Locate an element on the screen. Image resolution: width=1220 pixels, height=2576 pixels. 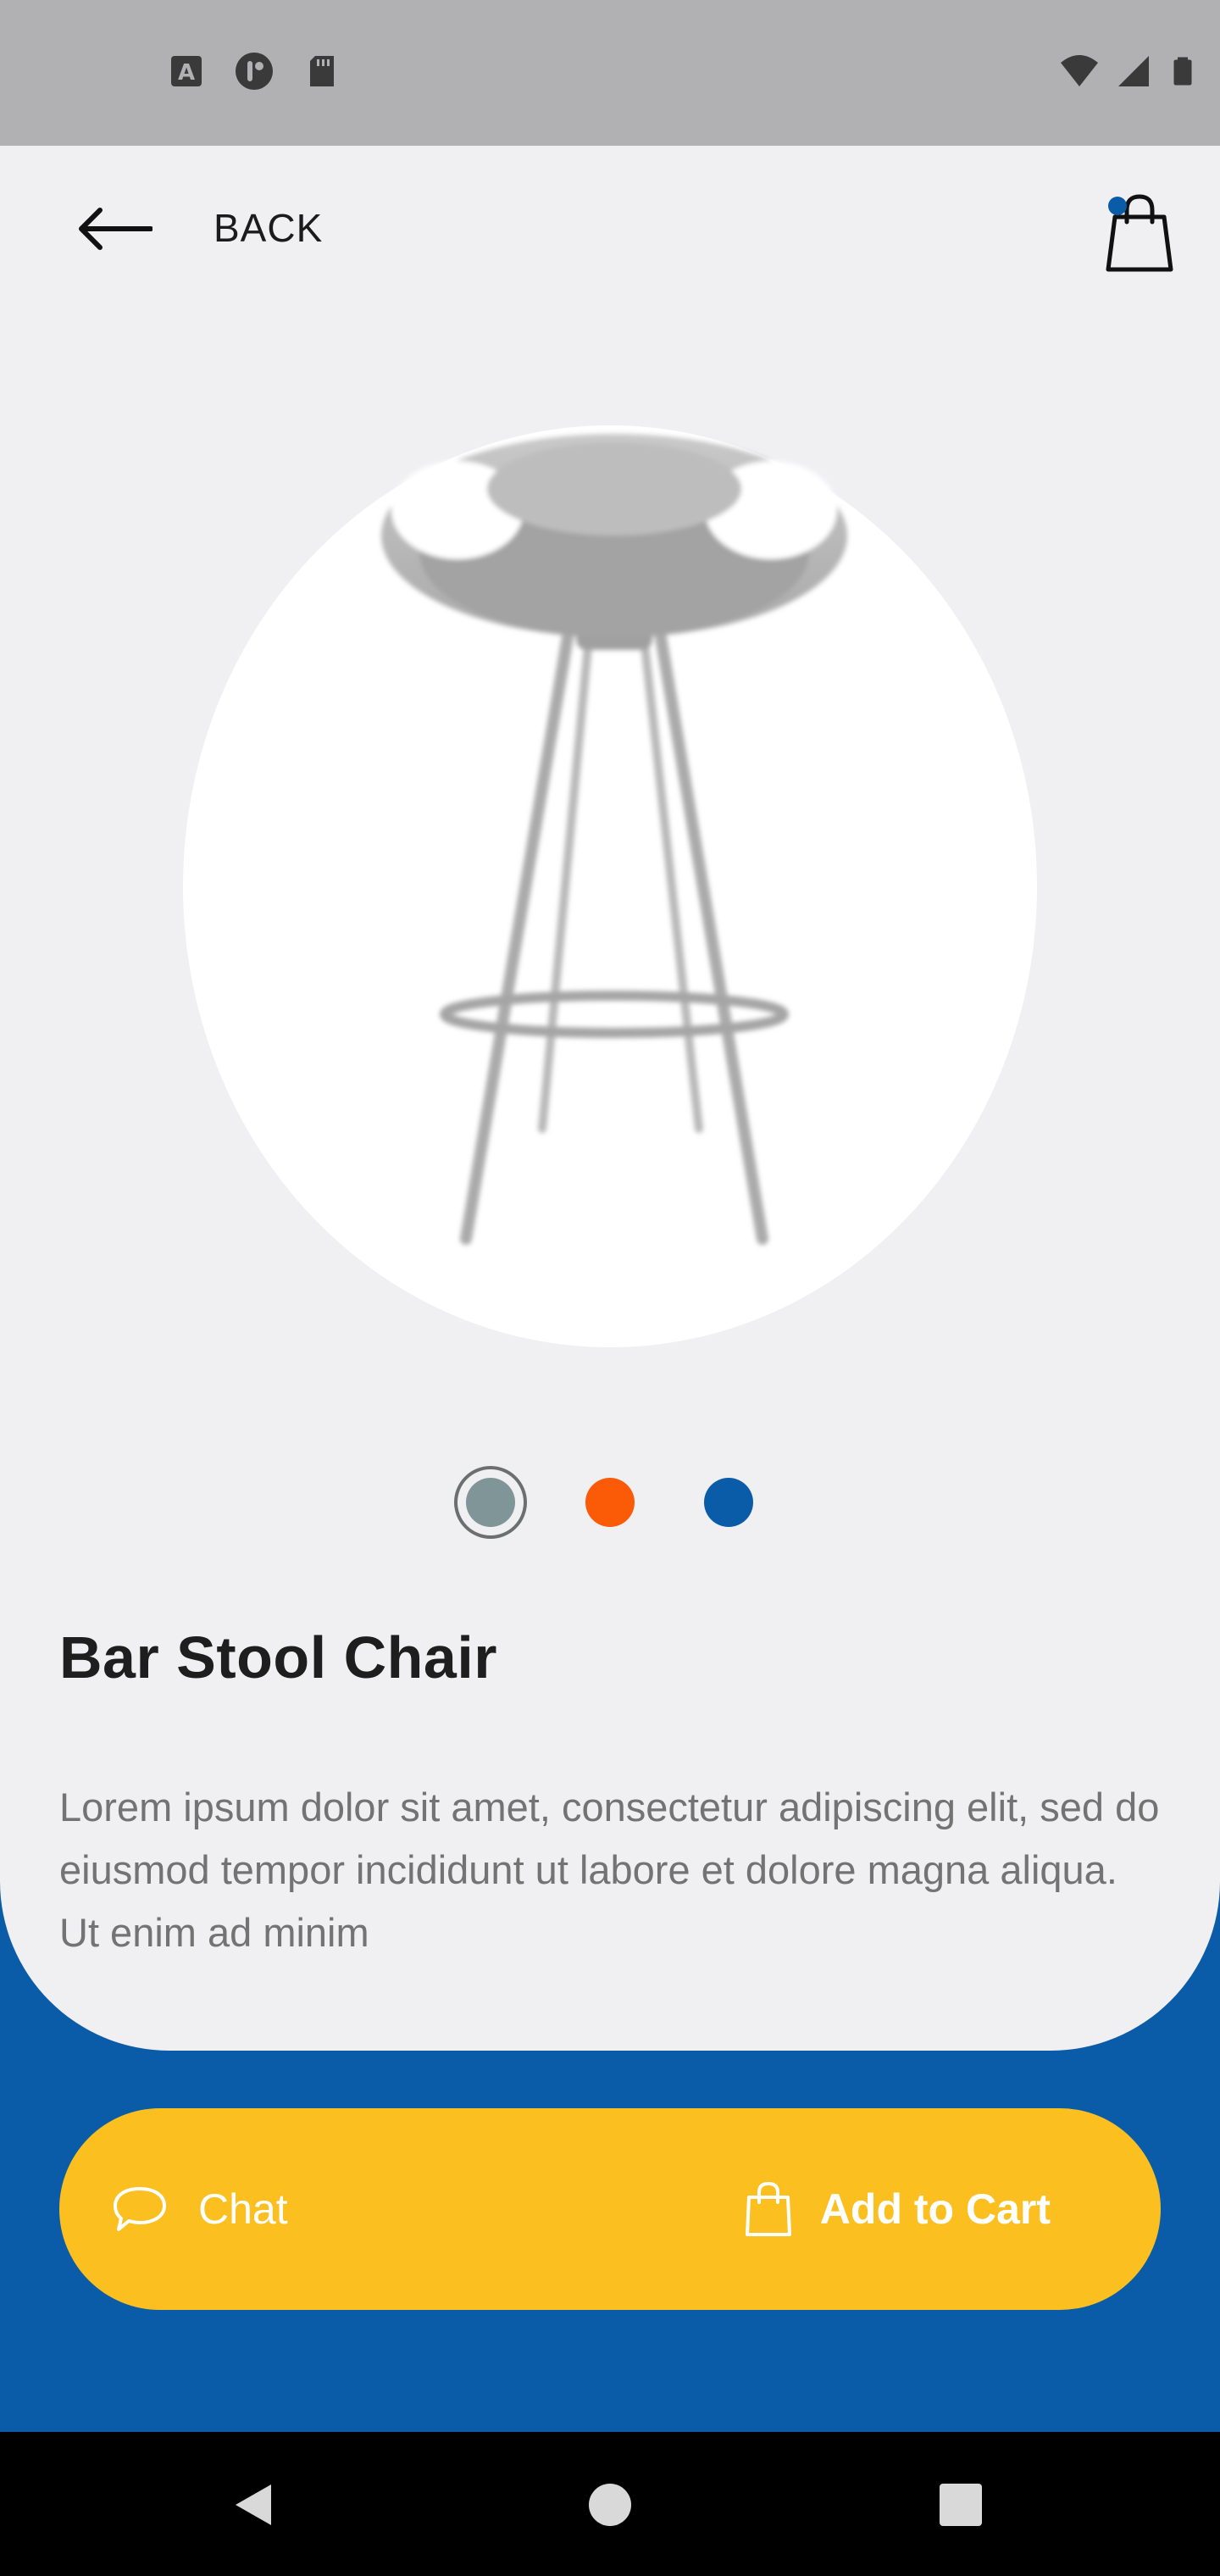
color-swatches is located at coordinates (610, 1504).